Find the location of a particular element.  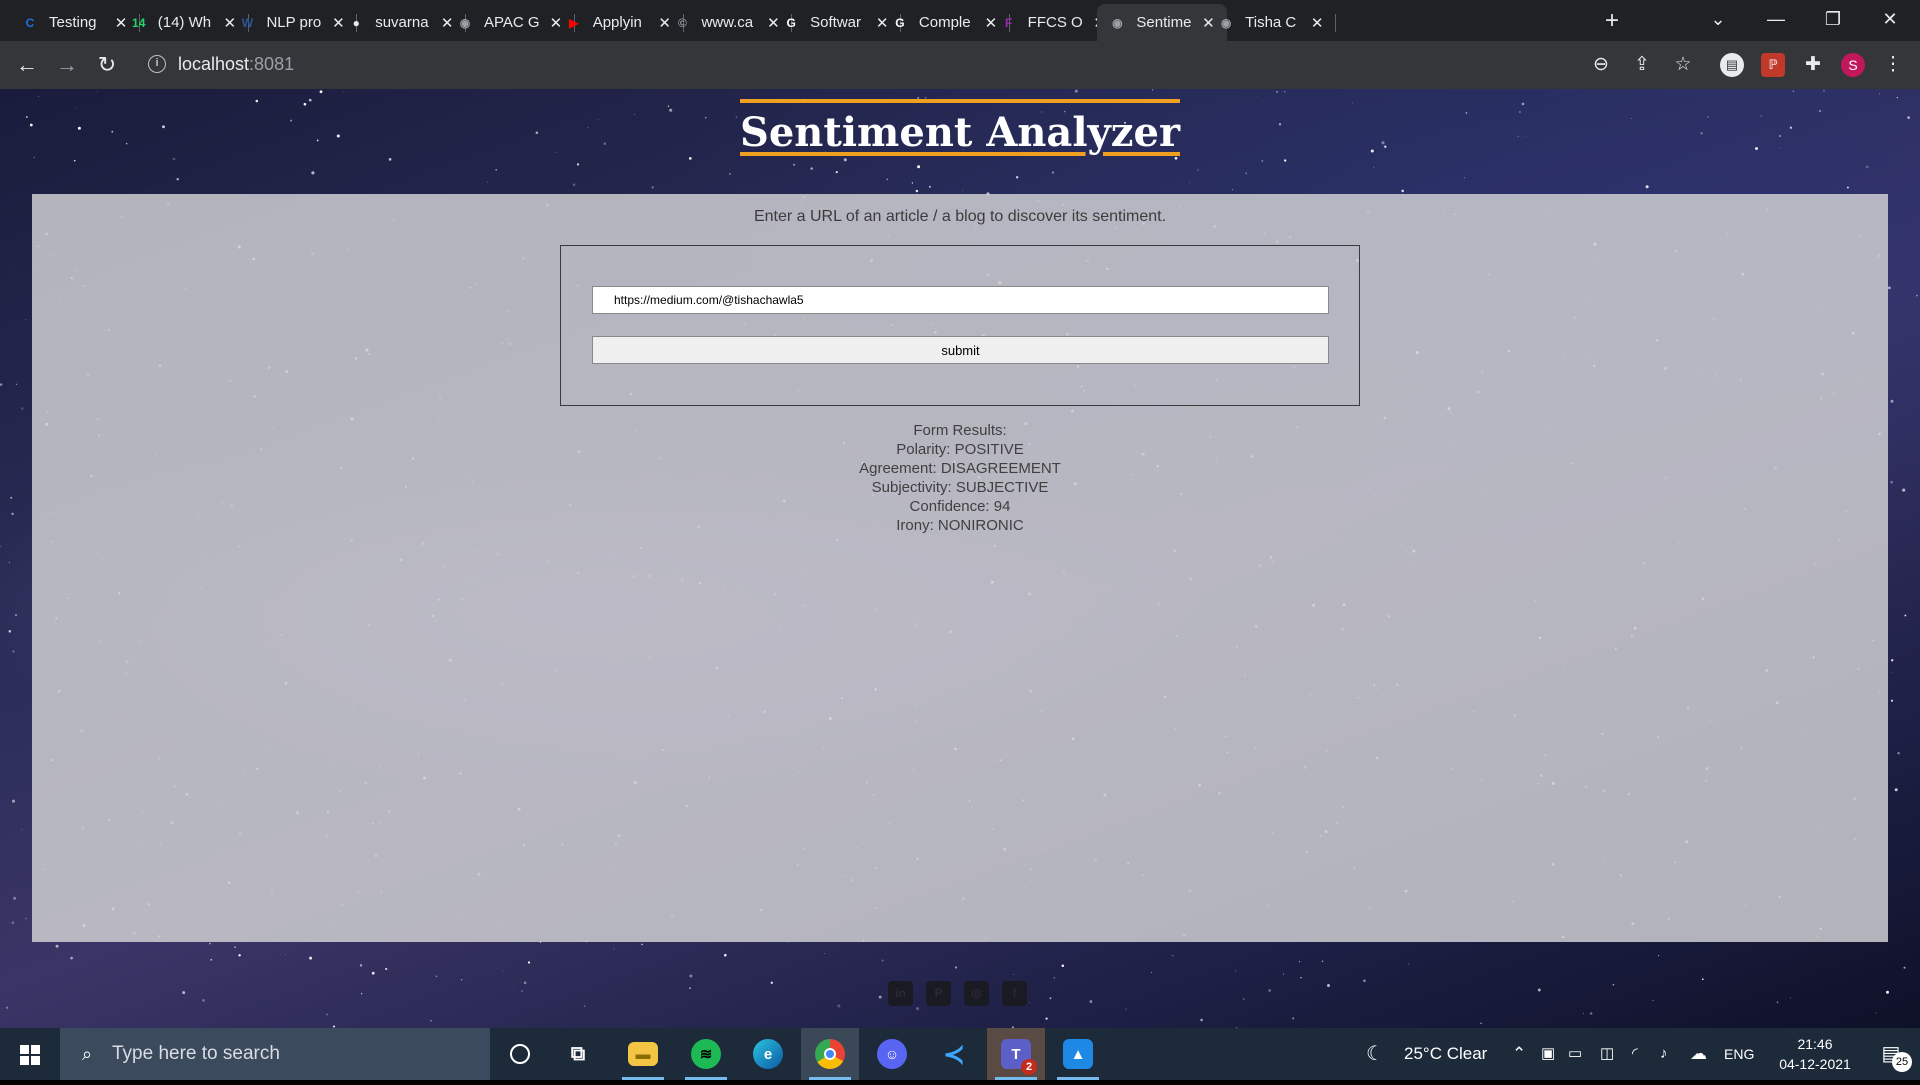

taskbar-discord: ☺ is located at coordinates (892, 1054).